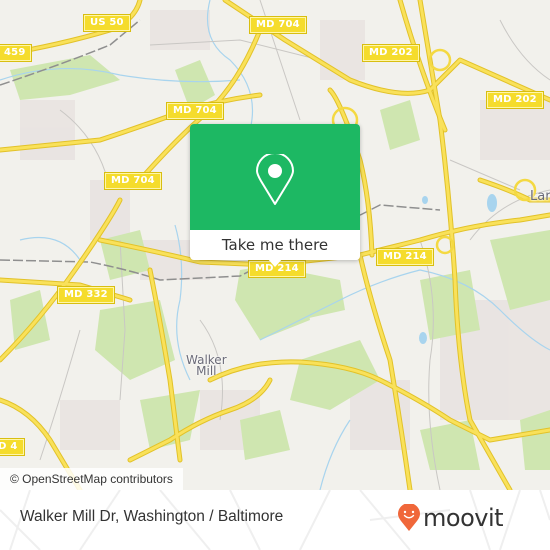  What do you see at coordinates (405, 257) in the screenshot?
I see `road-shield-md-214: MD 214` at bounding box center [405, 257].